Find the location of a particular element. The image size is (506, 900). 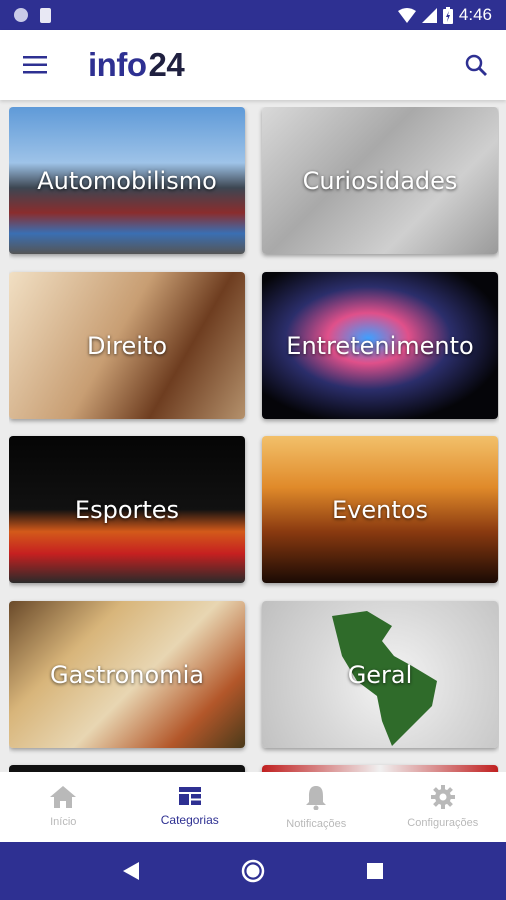

search-icon is located at coordinates (476, 65).